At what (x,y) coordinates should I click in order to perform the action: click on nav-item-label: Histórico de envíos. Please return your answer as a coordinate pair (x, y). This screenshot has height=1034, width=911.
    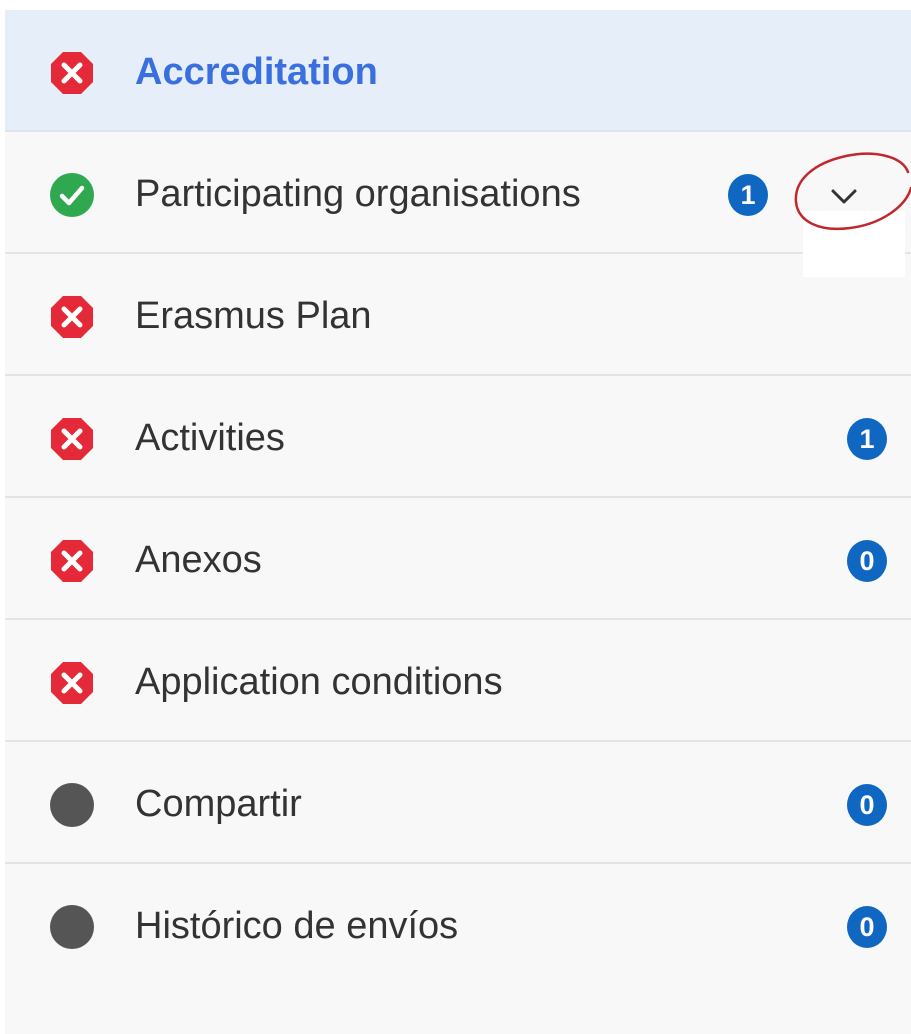
    Looking at the image, I should click on (297, 926).